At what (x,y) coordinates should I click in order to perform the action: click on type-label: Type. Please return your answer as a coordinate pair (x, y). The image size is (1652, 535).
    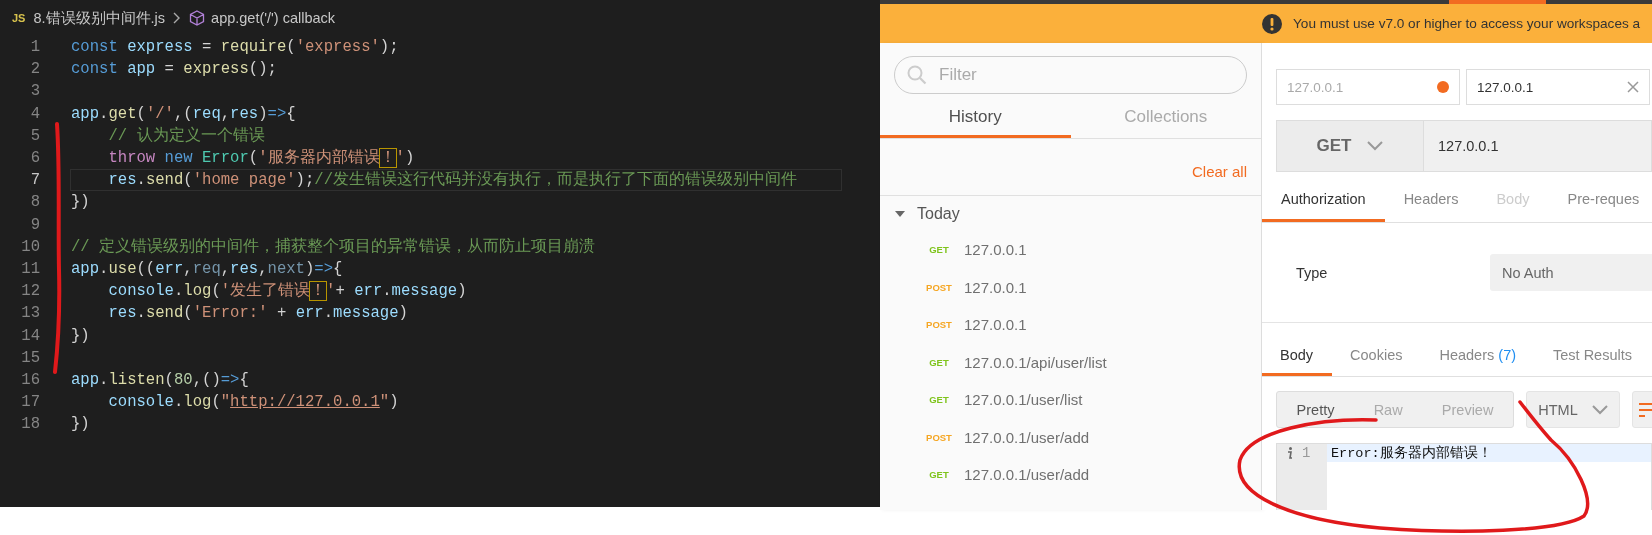
    Looking at the image, I should click on (1312, 272).